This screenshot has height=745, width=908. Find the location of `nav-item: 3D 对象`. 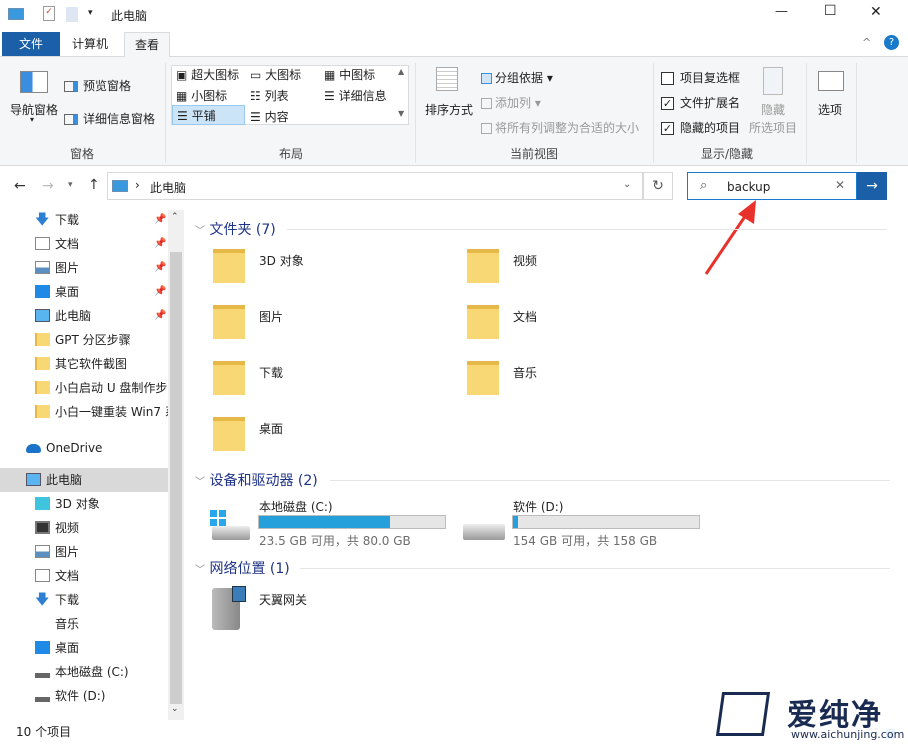

nav-item: 3D 对象 is located at coordinates (84, 504).